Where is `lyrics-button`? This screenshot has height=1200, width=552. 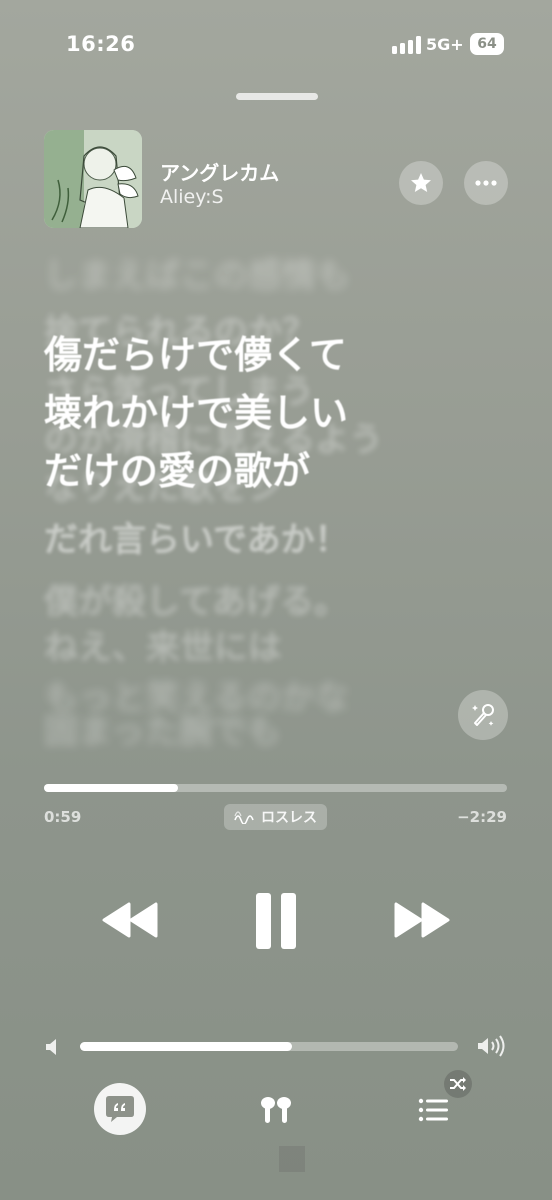 lyrics-button is located at coordinates (120, 1109).